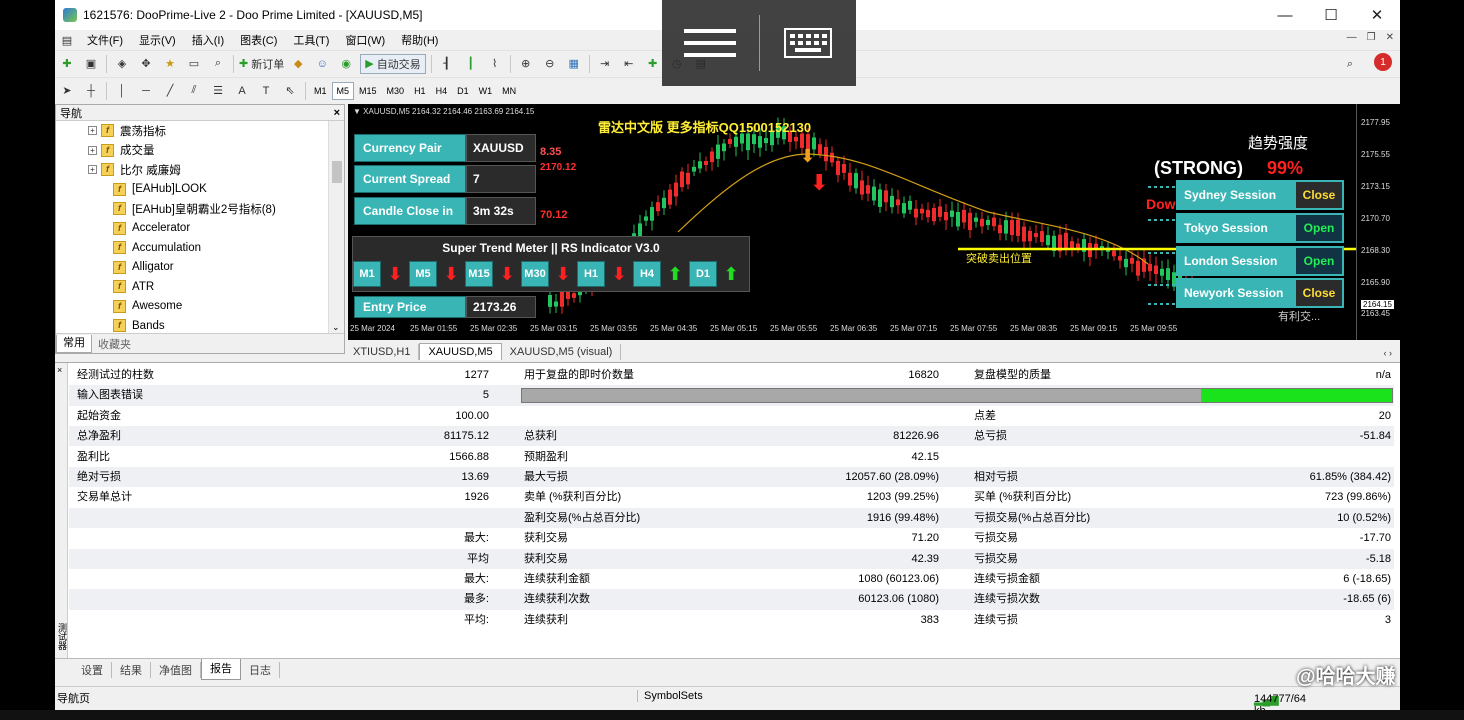 This screenshot has height=720, width=1464. What do you see at coordinates (122, 91) in the screenshot?
I see `vertical-line-icon: │` at bounding box center [122, 91].